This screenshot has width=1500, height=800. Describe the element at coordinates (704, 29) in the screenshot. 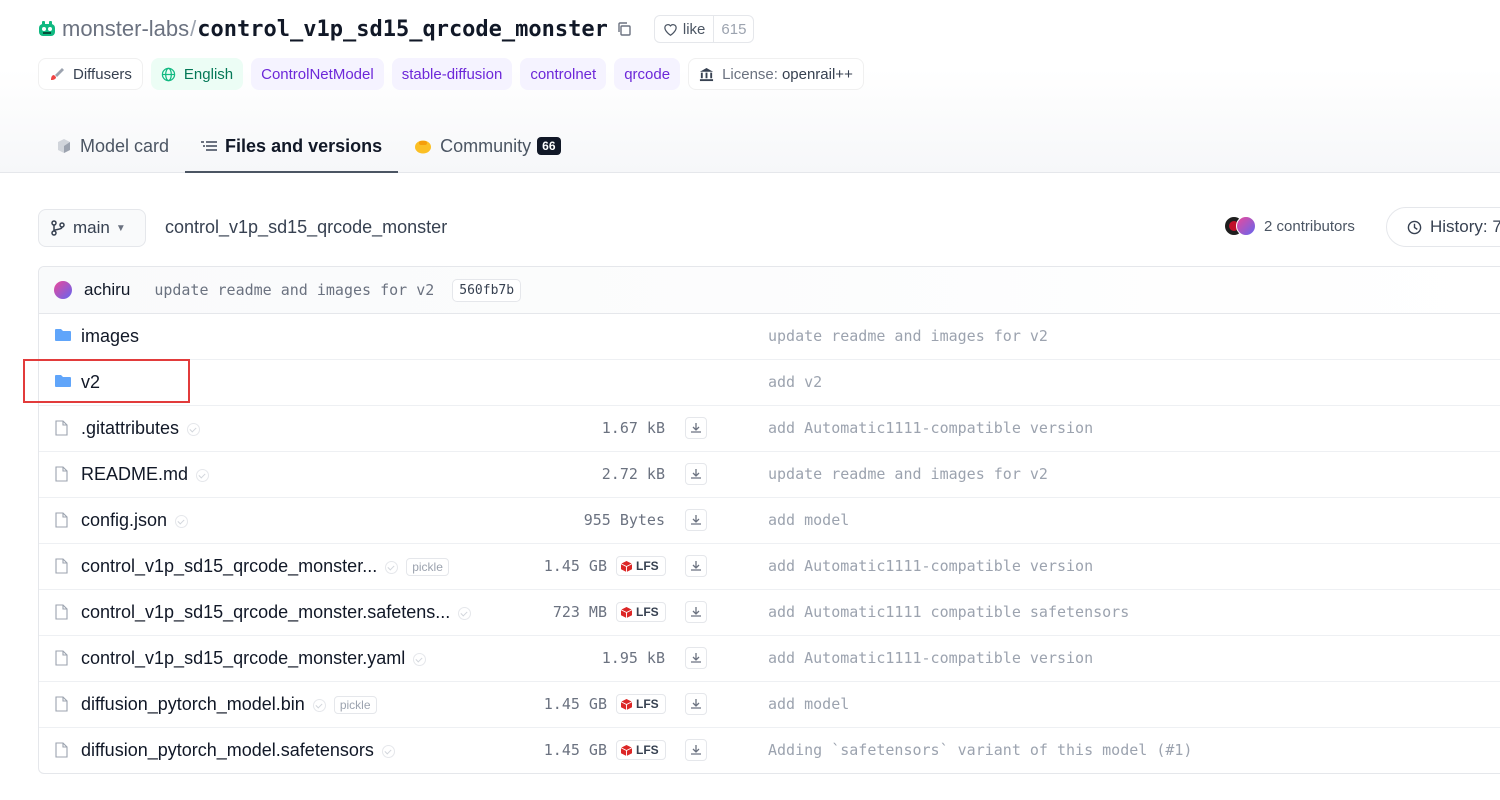

I see `like-button: like 615` at that location.